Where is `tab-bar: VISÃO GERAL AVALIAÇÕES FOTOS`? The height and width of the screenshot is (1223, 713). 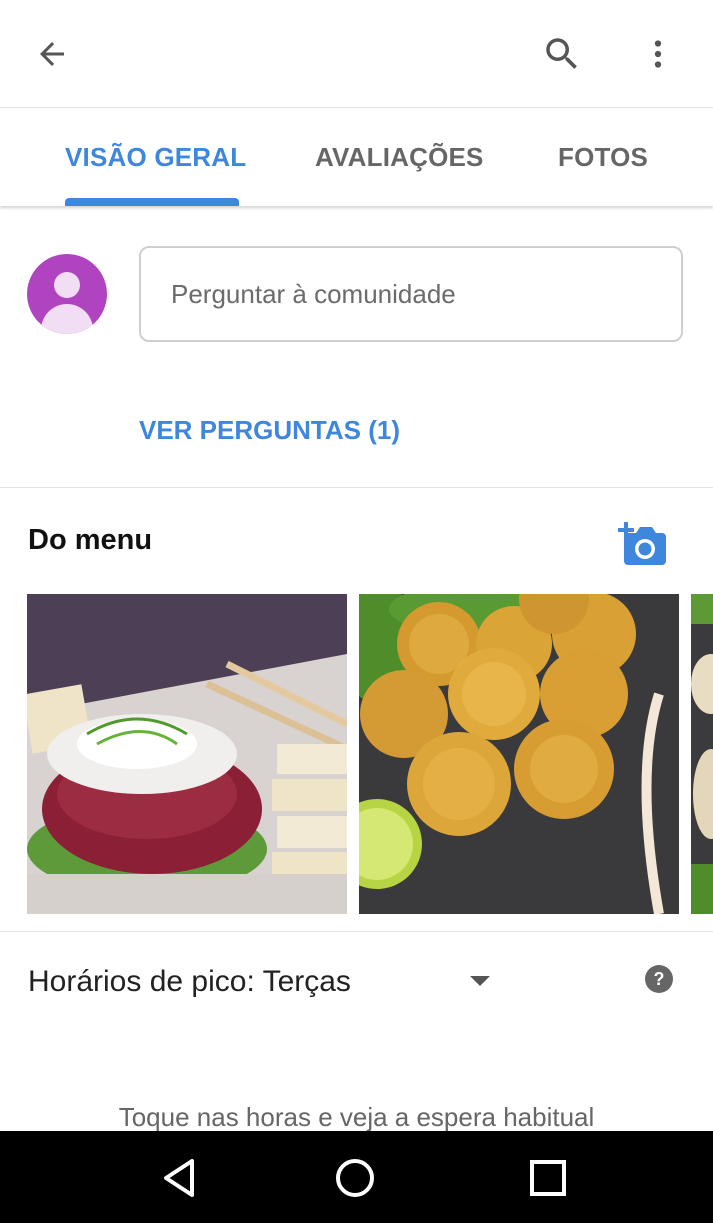
tab-bar: VISÃO GERAL AVALIAÇÕES FOTOS is located at coordinates (356, 157).